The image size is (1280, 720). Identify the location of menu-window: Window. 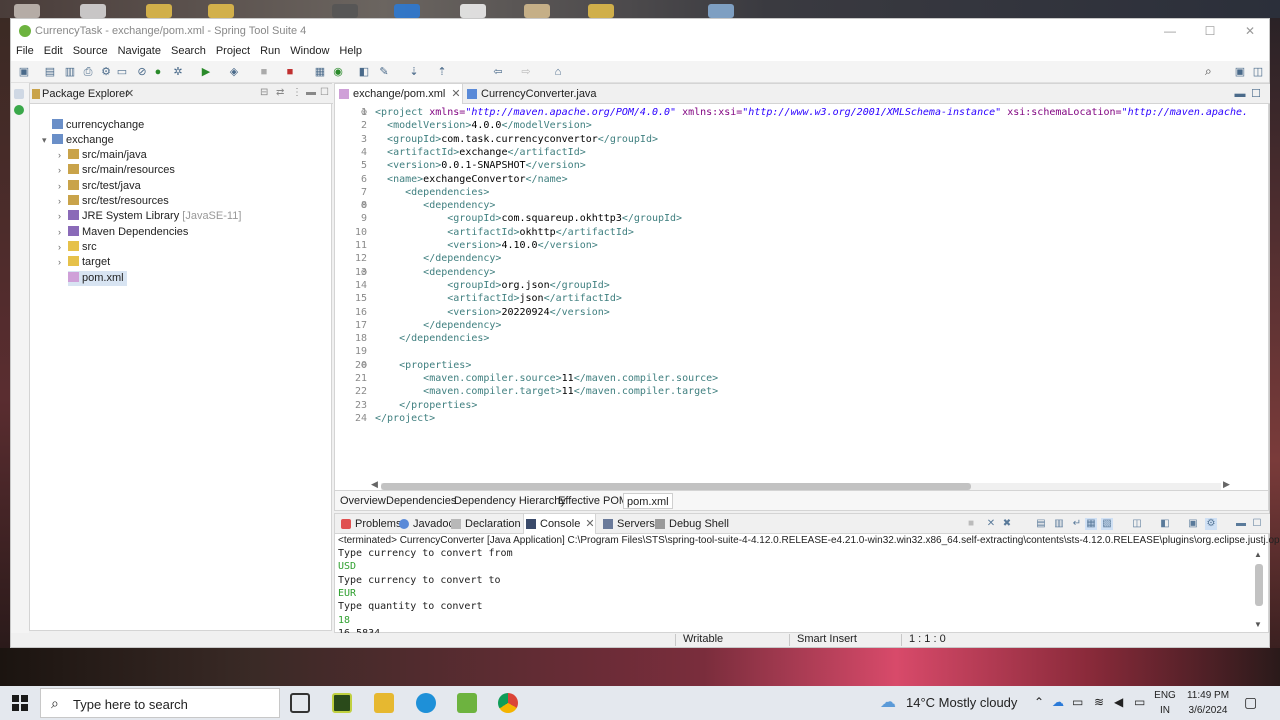
(309, 51).